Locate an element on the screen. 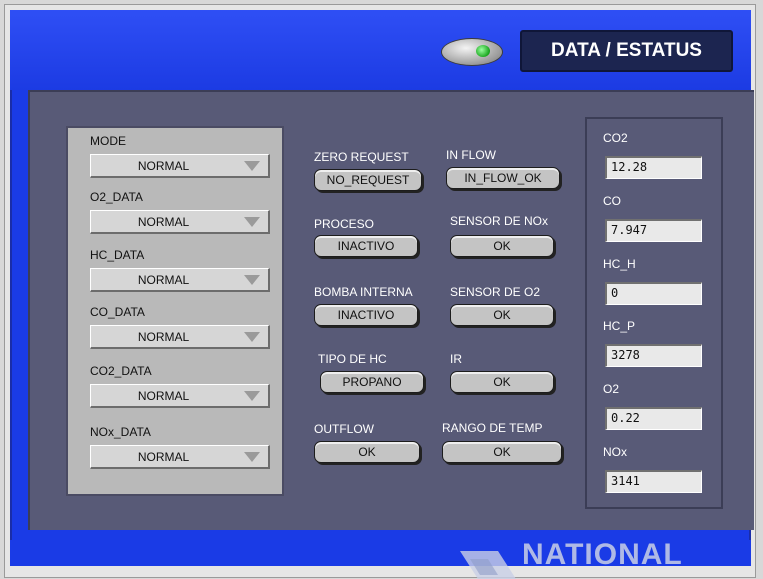 Image resolution: width=763 pixels, height=579 pixels. bomba-interna-label: BOMBA INTERNA is located at coordinates (363, 292).